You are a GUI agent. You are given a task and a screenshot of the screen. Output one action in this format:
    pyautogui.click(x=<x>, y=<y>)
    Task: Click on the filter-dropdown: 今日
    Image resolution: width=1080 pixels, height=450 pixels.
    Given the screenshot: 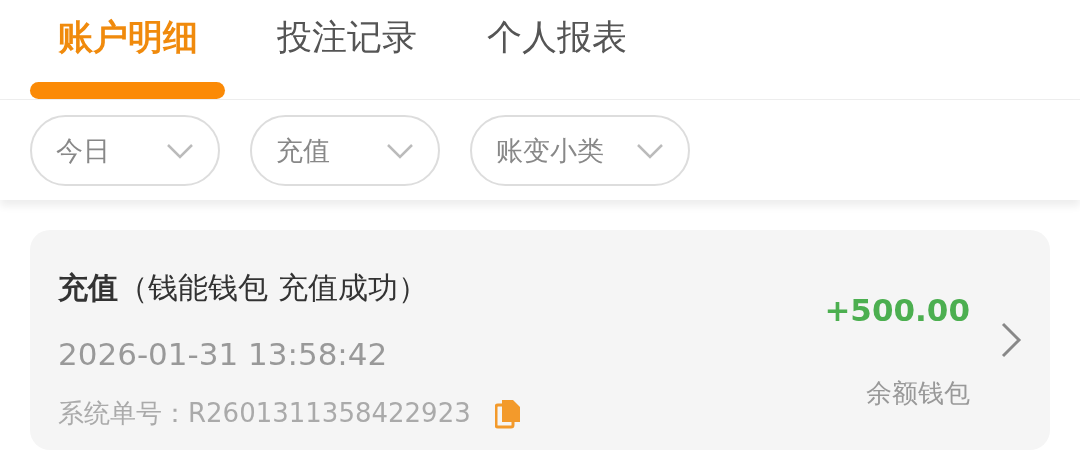 What is the action you would take?
    pyautogui.click(x=125, y=150)
    